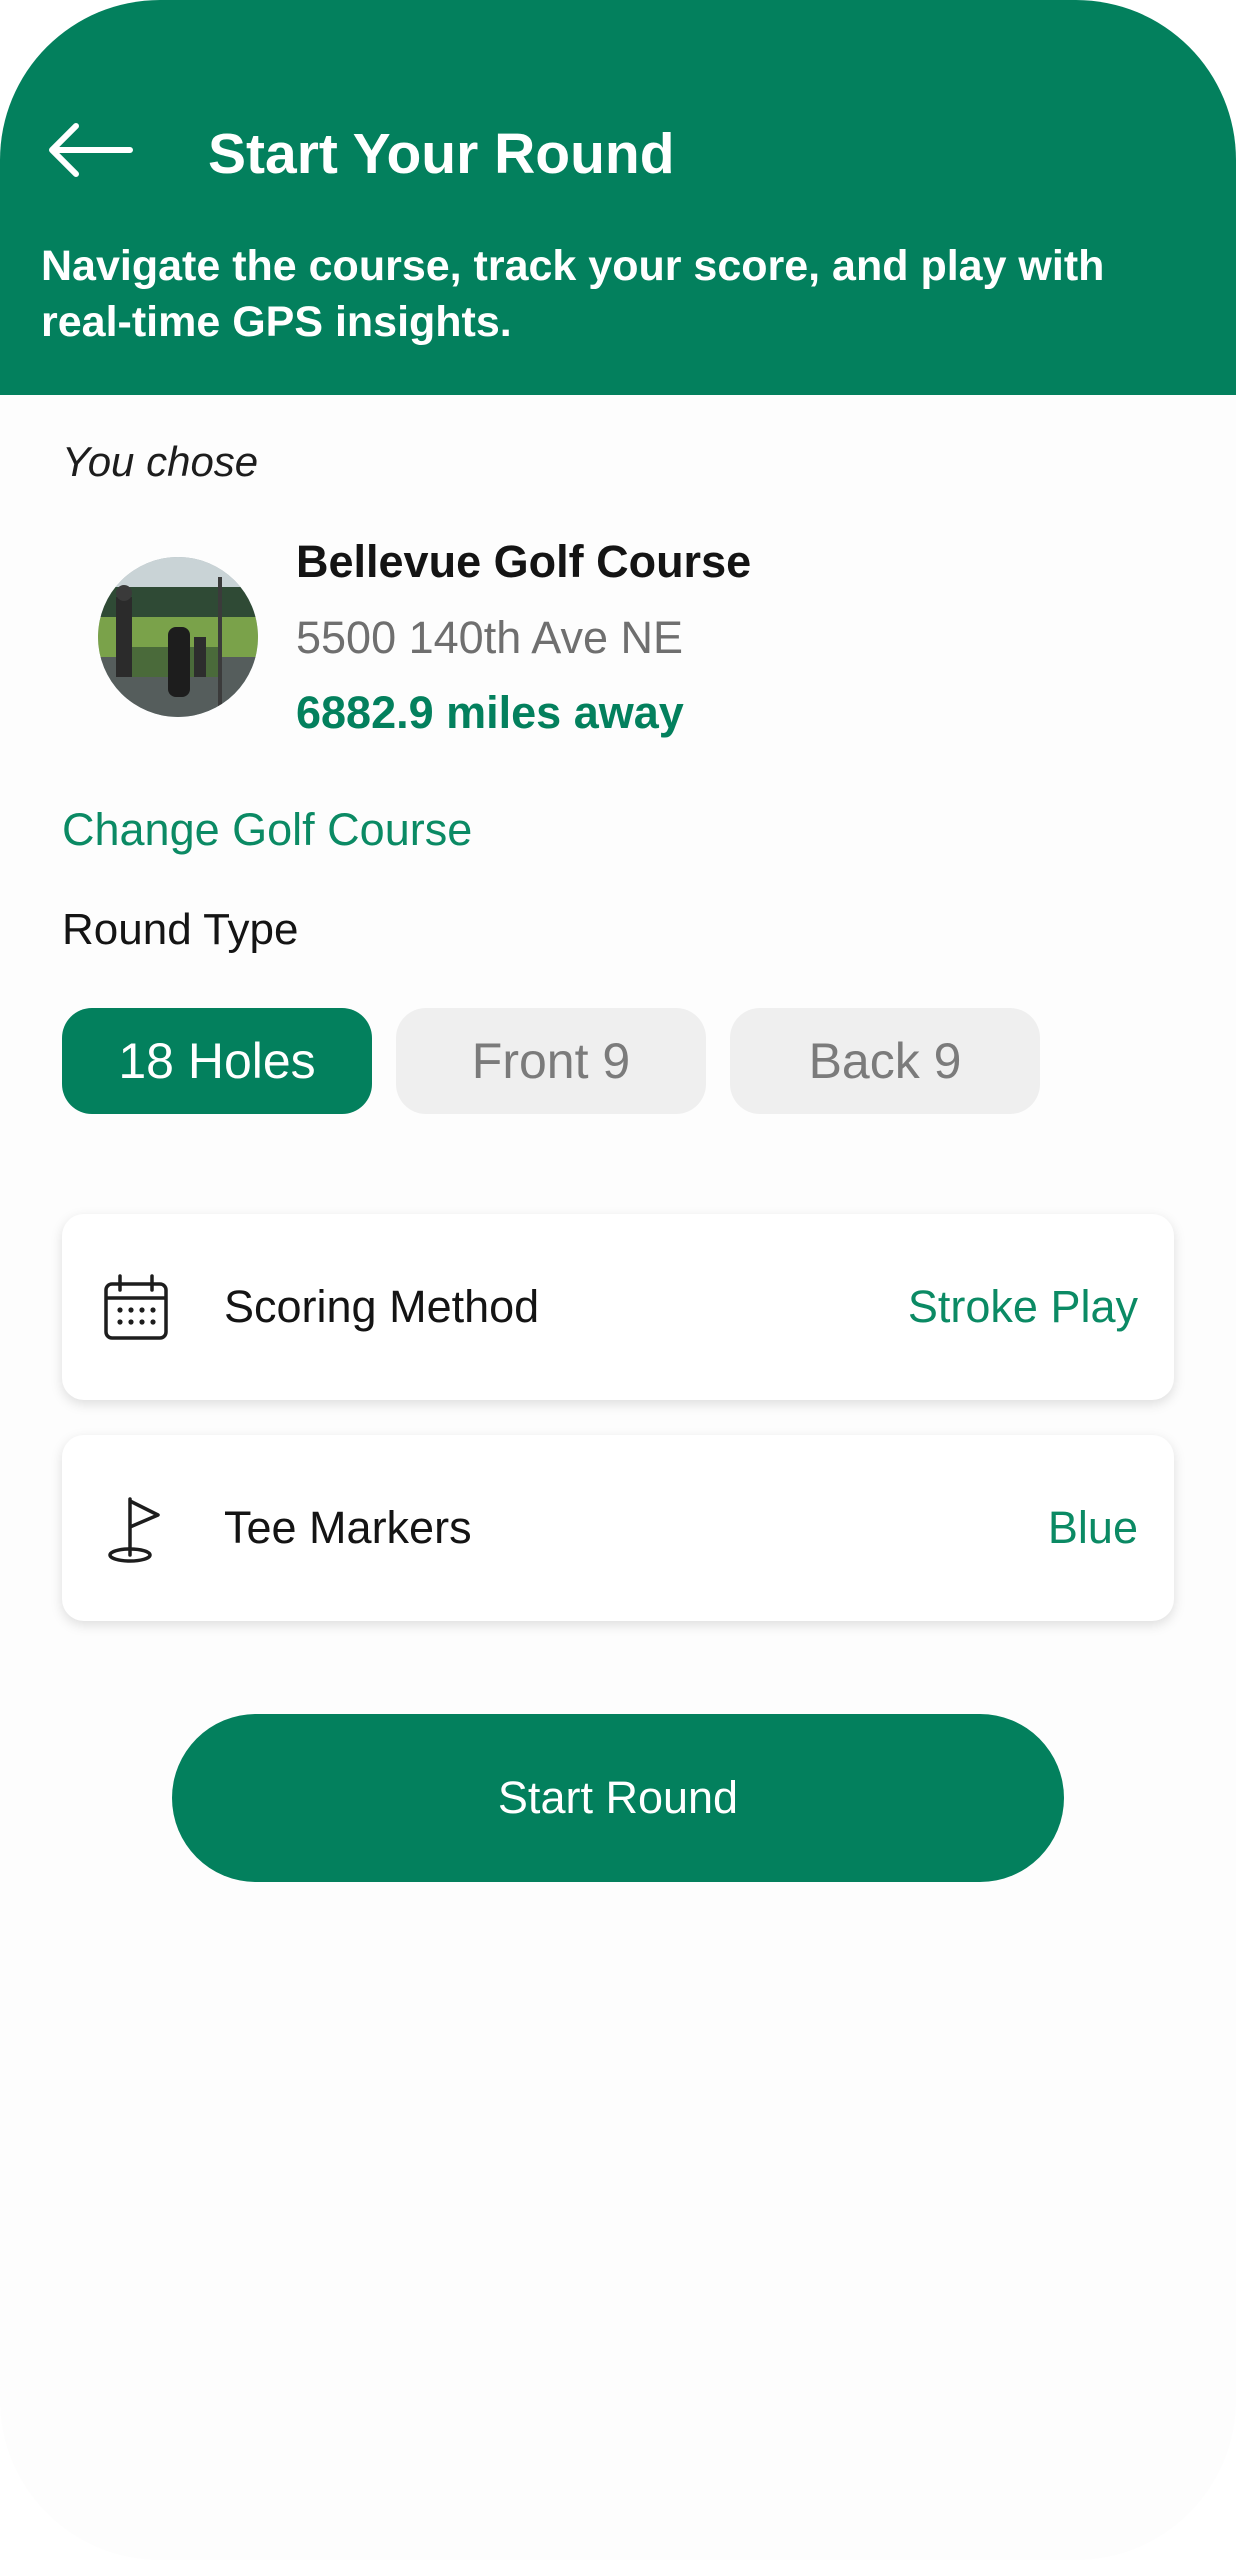 This screenshot has width=1236, height=2560. I want to click on round-type-option-18-holes: 18 Holes, so click(217, 1061).